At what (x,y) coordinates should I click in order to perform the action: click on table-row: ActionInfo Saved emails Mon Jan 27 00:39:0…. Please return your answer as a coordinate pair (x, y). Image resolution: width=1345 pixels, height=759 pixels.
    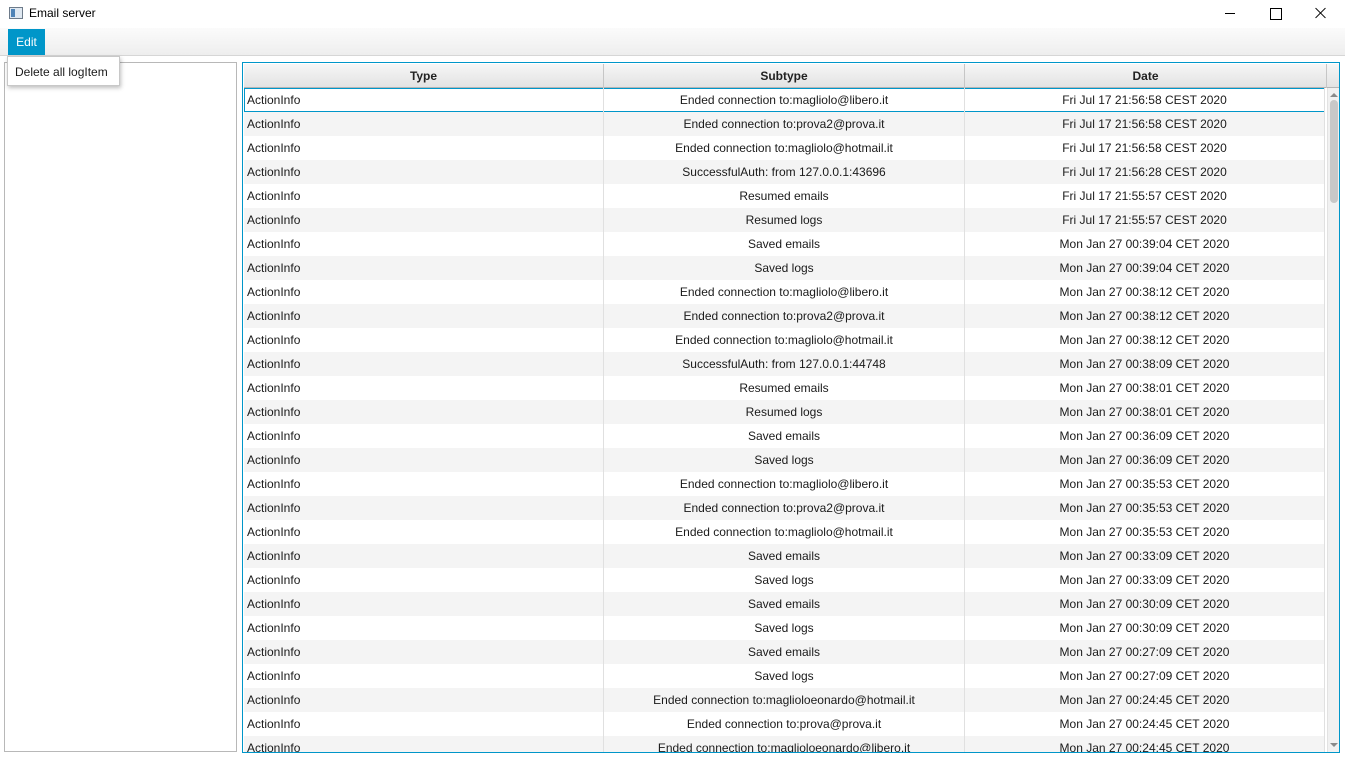
    Looking at the image, I should click on (784, 244).